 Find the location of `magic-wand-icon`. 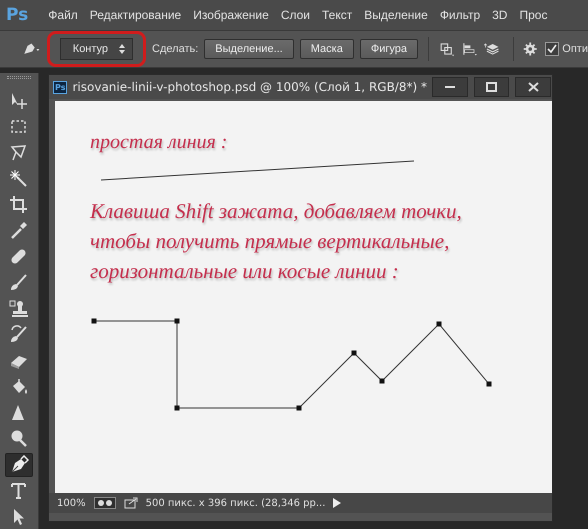

magic-wand-icon is located at coordinates (19, 179).